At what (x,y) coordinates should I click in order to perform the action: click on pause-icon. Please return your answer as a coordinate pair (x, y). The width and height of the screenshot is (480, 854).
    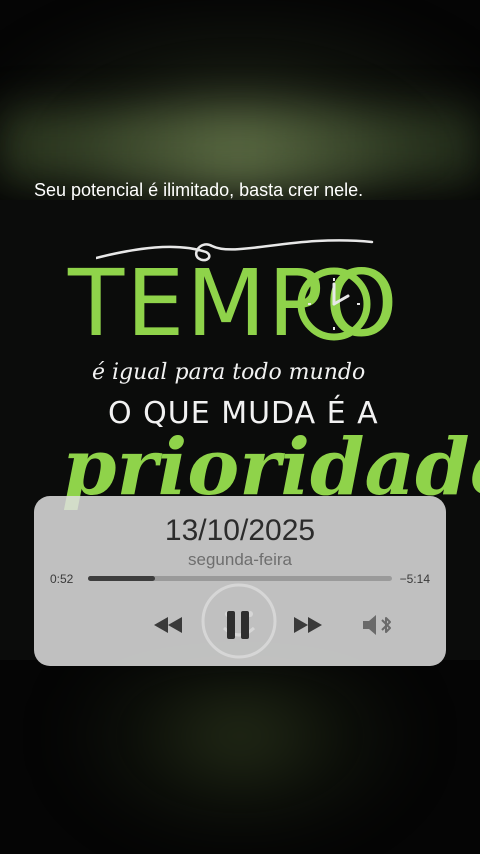
    Looking at the image, I should click on (238, 625).